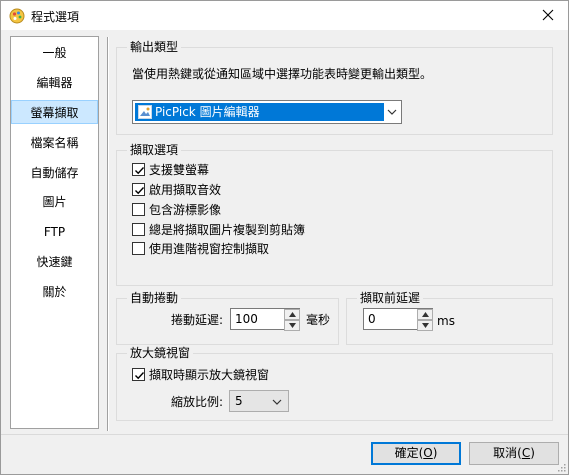 The height and width of the screenshot is (475, 569). I want to click on scroll-delay-input: 100, so click(265, 319).